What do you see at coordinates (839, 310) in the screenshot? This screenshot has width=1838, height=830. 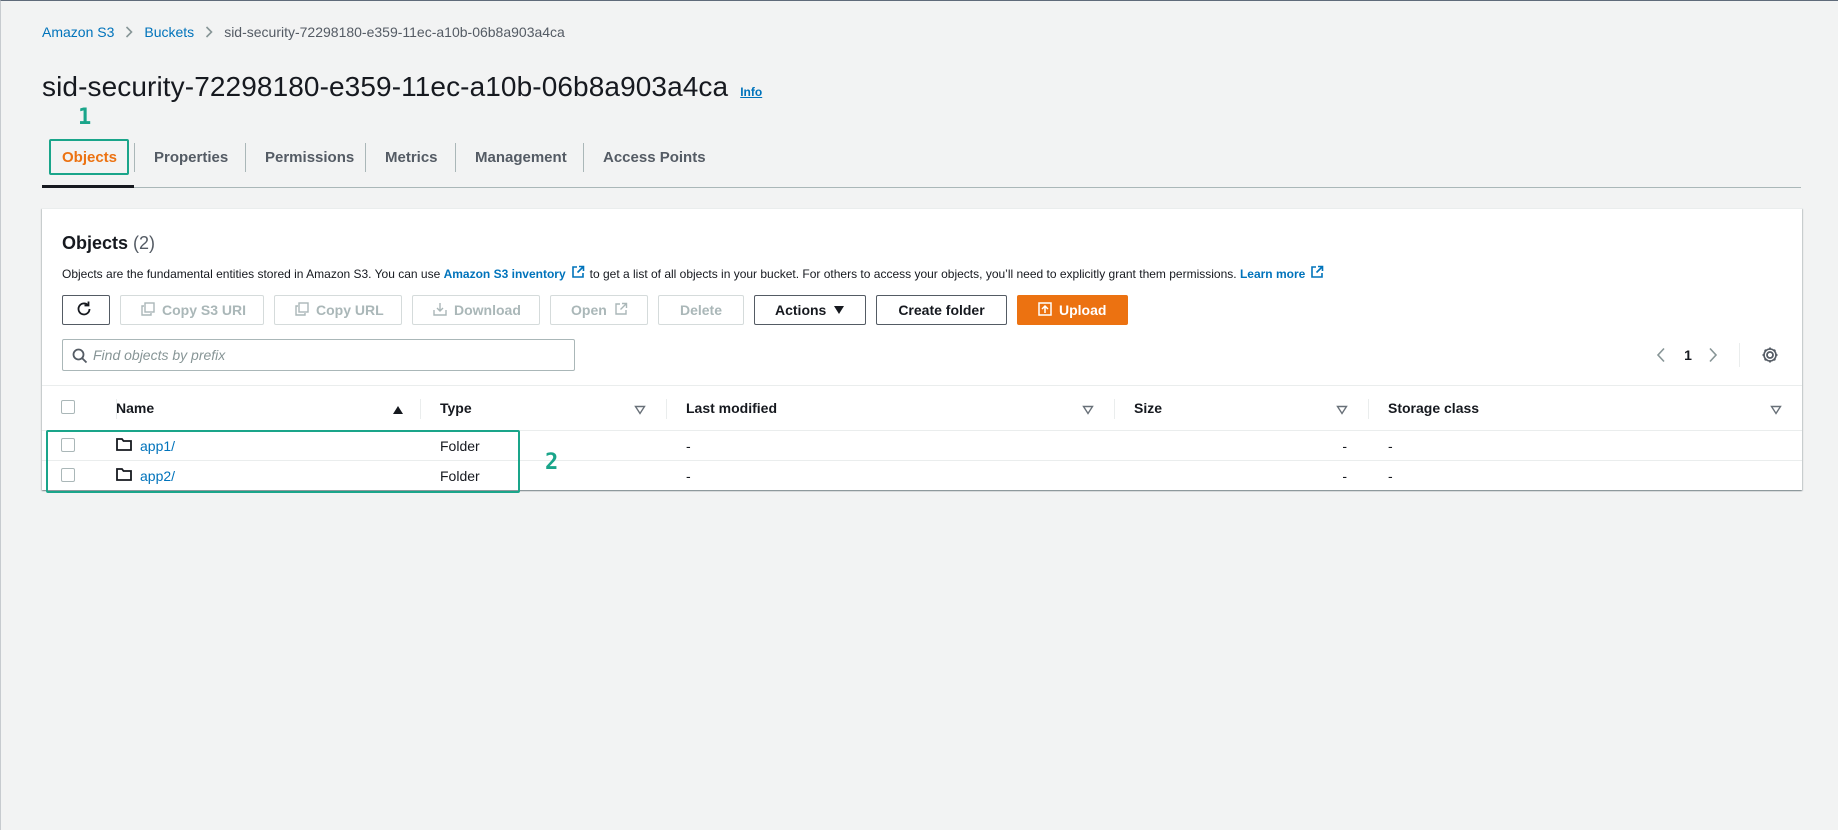 I see `caret-down-icon` at bounding box center [839, 310].